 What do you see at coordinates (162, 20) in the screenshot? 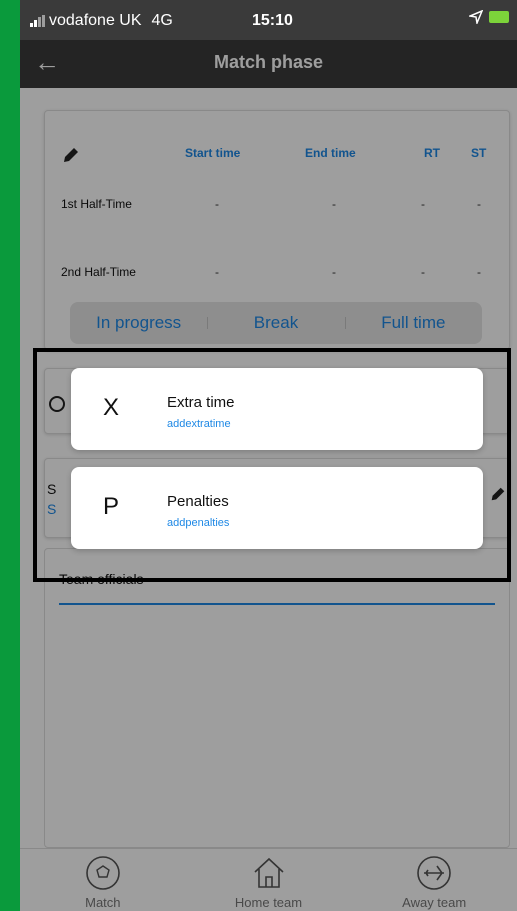
I see `network-type: 4G` at bounding box center [162, 20].